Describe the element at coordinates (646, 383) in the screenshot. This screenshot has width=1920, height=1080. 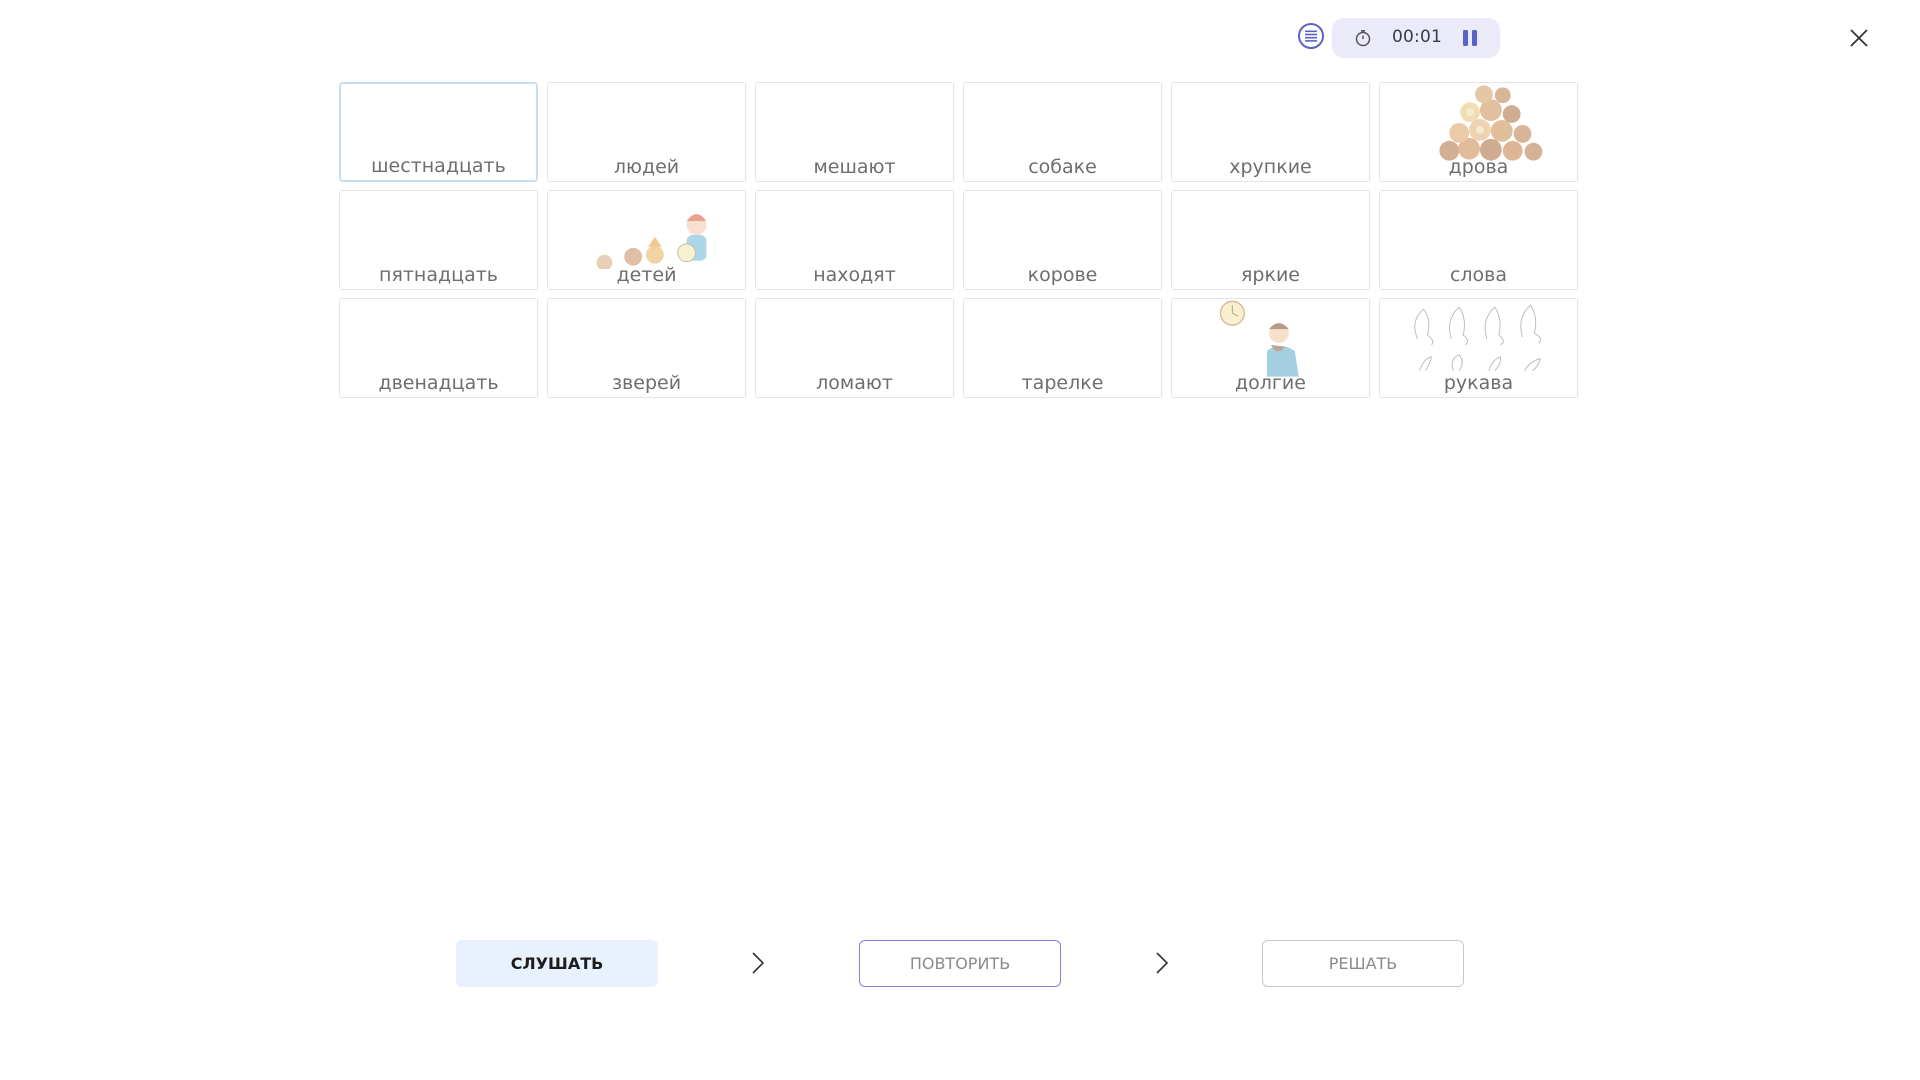
I see `card-word: зверей` at that location.